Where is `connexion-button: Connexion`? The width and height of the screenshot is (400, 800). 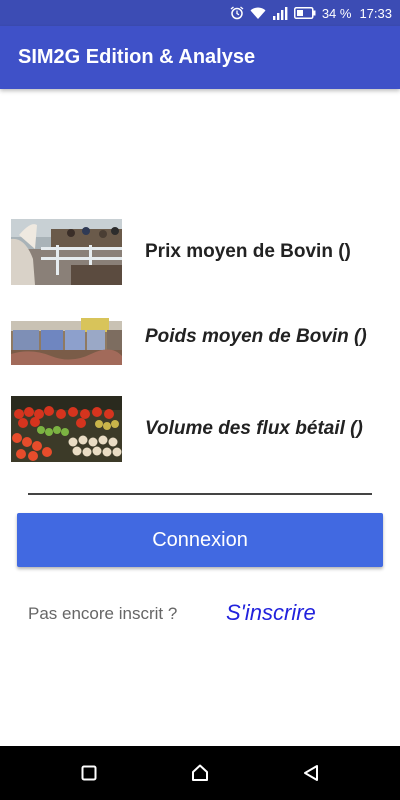
connexion-button: Connexion is located at coordinates (200, 540).